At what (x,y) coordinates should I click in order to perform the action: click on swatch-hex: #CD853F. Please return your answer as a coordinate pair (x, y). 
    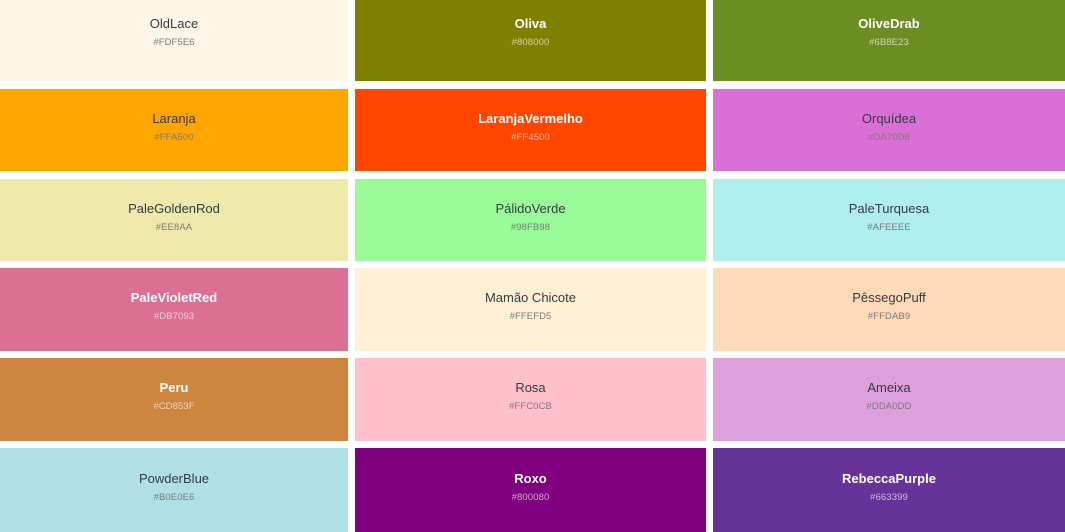
    Looking at the image, I should click on (174, 406).